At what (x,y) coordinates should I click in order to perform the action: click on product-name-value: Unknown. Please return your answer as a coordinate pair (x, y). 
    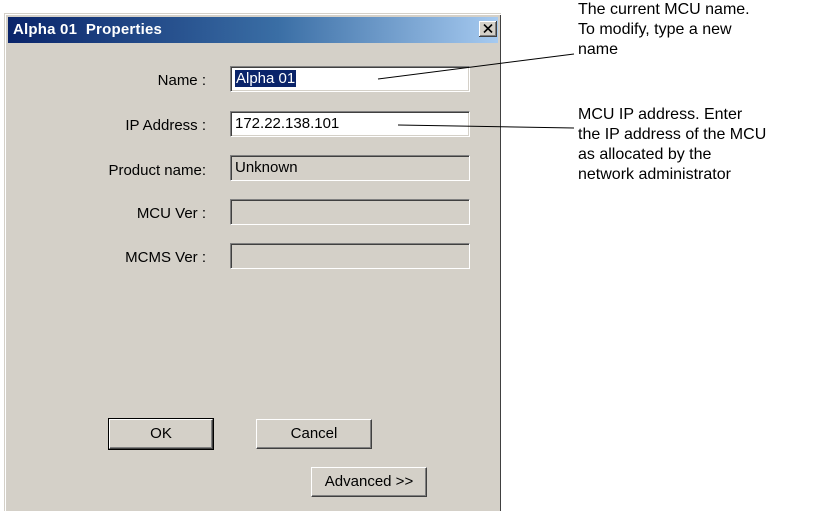
    Looking at the image, I should click on (266, 167).